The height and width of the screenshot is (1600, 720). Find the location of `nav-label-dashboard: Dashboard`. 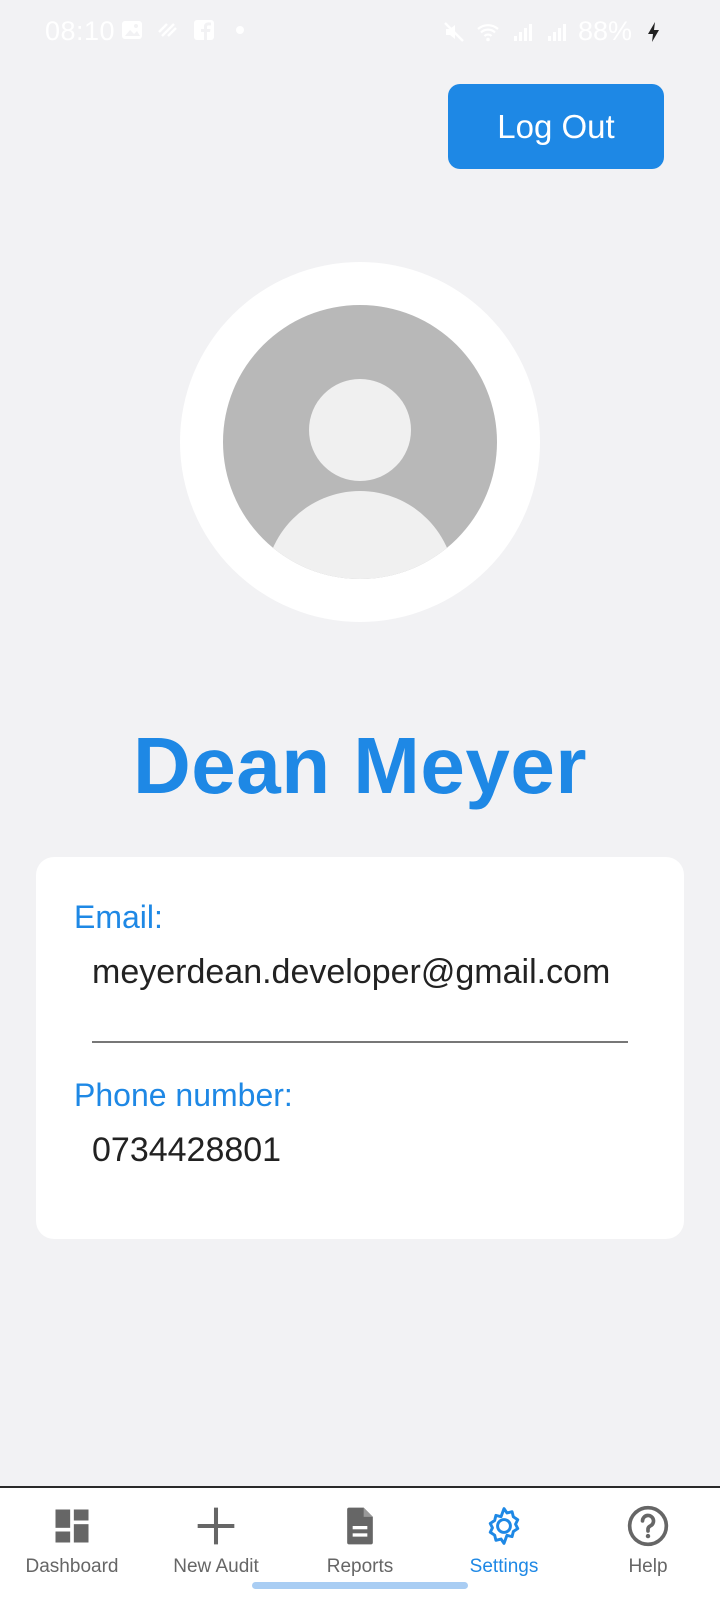

nav-label-dashboard: Dashboard is located at coordinates (72, 1566).